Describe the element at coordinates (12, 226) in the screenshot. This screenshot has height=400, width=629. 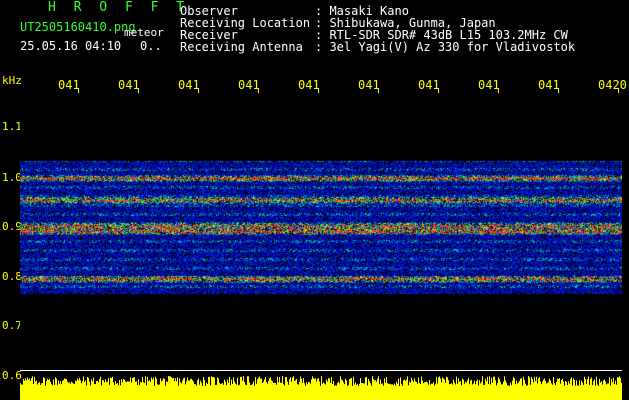
I see `frequency-tick-label: 0.9` at that location.